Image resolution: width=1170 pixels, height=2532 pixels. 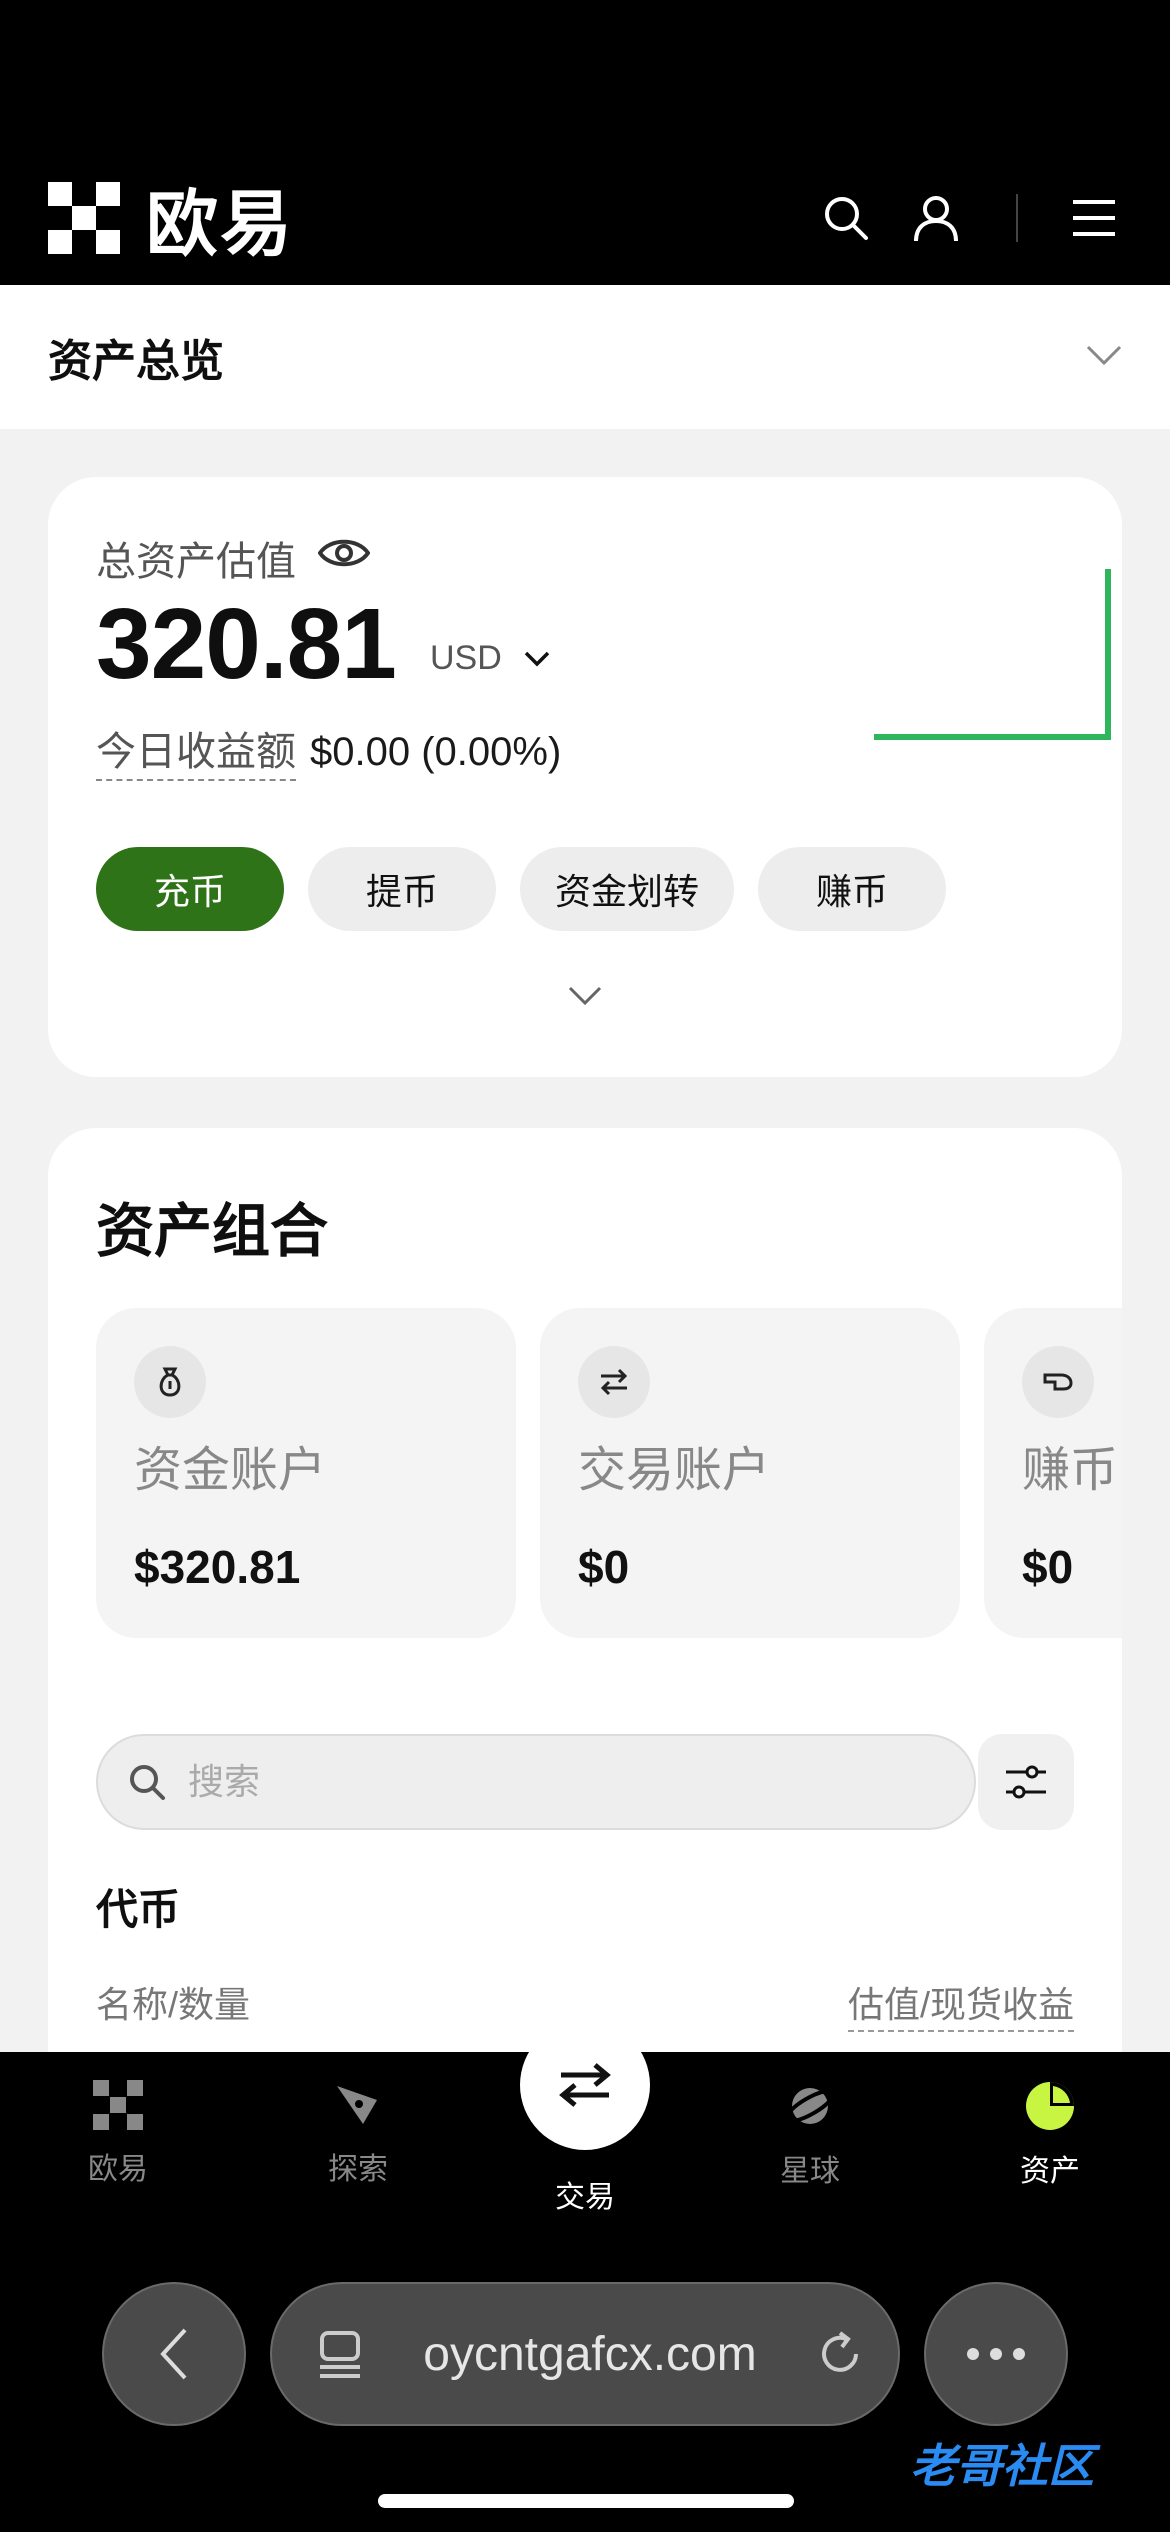 I want to click on transfer-button: 资金划转, so click(x=627, y=889).